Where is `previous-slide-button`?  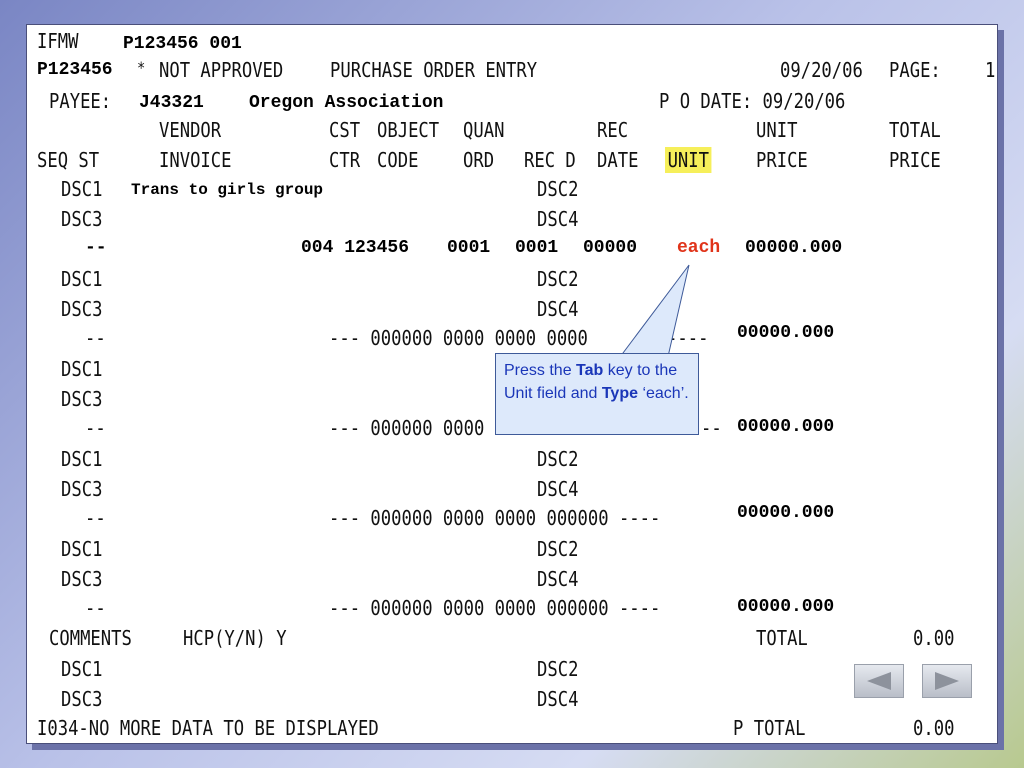 previous-slide-button is located at coordinates (879, 681).